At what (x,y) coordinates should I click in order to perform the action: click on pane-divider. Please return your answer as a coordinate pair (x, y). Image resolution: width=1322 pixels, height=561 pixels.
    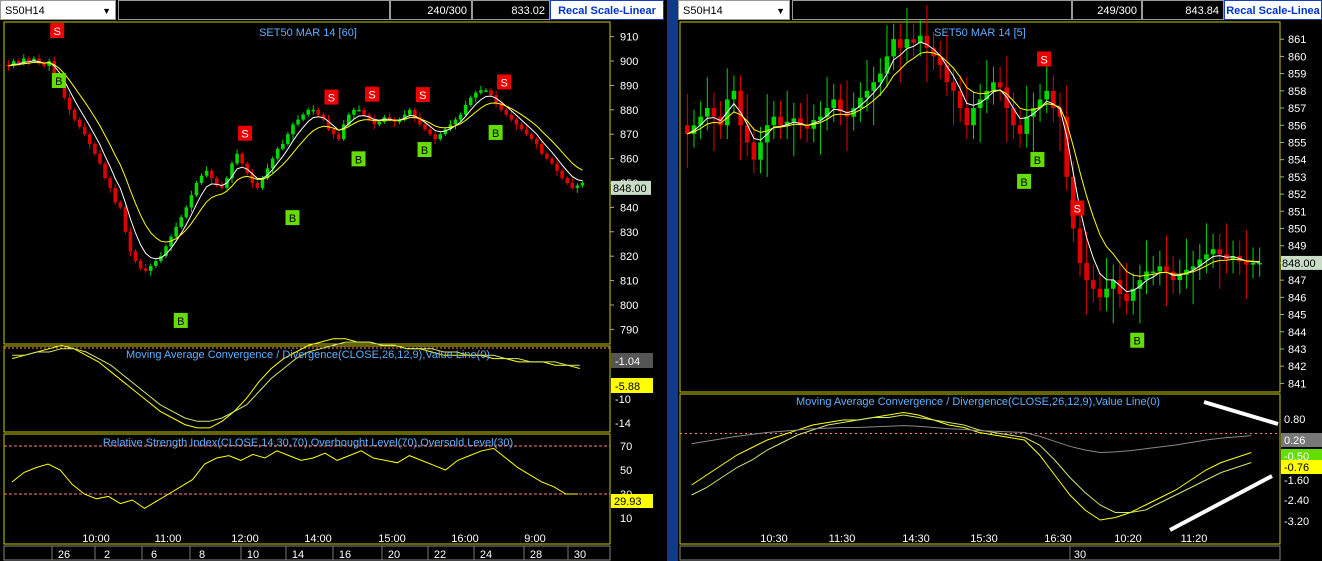
    Looking at the image, I should click on (672, 280).